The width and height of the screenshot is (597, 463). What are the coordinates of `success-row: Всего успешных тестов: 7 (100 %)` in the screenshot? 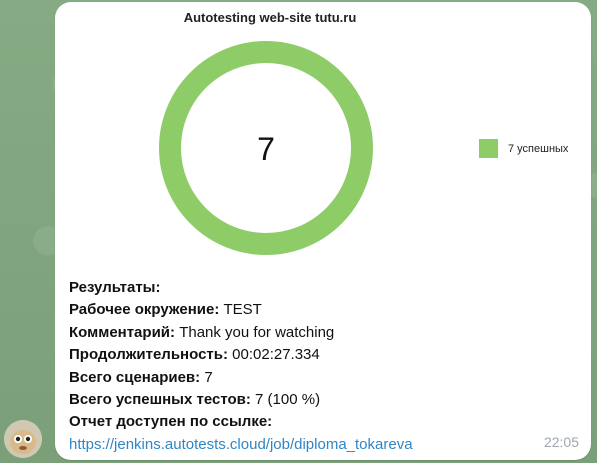 It's located at (241, 400).